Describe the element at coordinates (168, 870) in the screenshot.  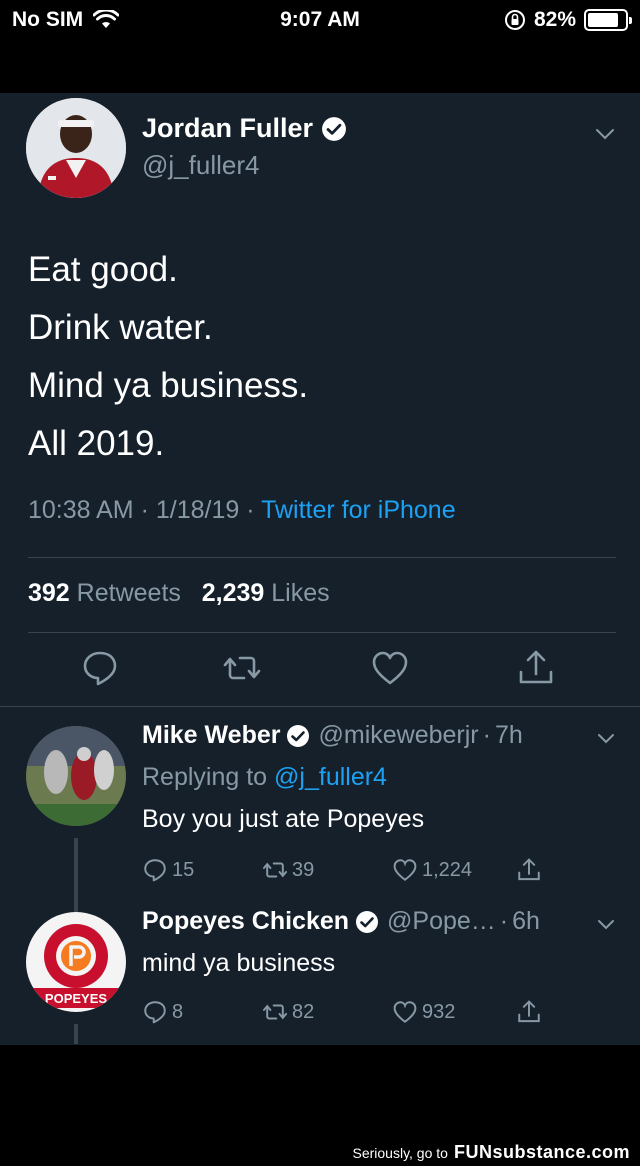
I see `reply-action-reply: 15` at that location.